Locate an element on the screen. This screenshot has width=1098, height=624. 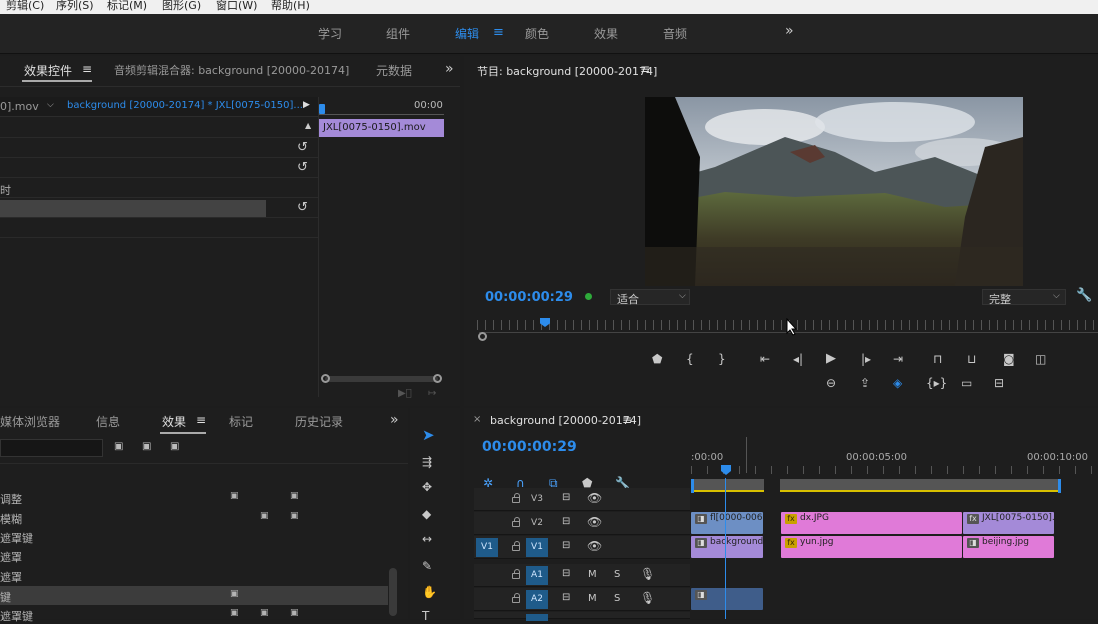
menu-sequence: 序列(S) is located at coordinates (75, 6).